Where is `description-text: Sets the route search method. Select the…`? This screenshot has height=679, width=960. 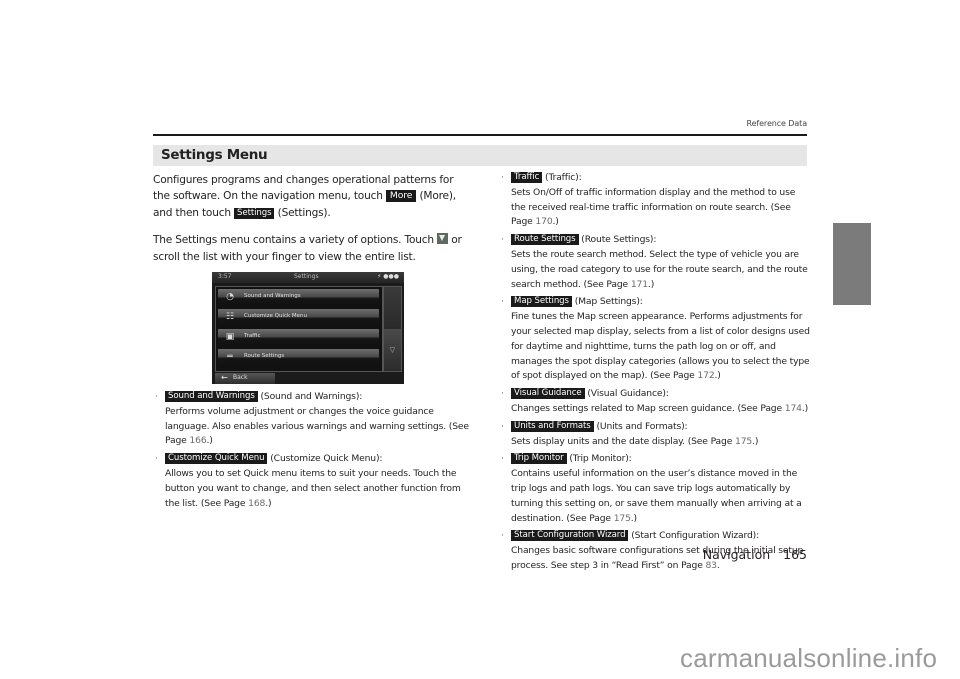
description-text: Sets the route search method. Select the… is located at coordinates (659, 269).